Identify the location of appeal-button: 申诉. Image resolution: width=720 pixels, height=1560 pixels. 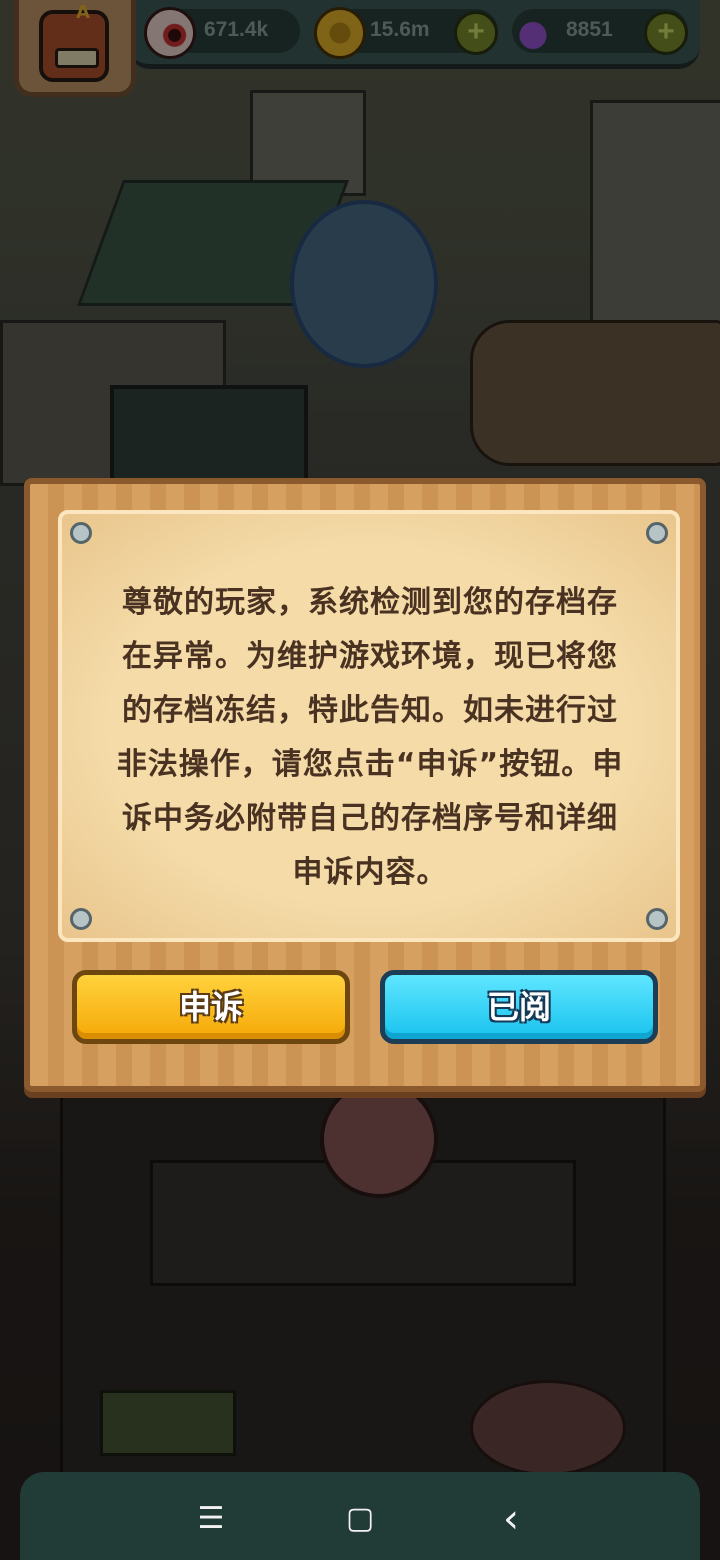
(211, 1007).